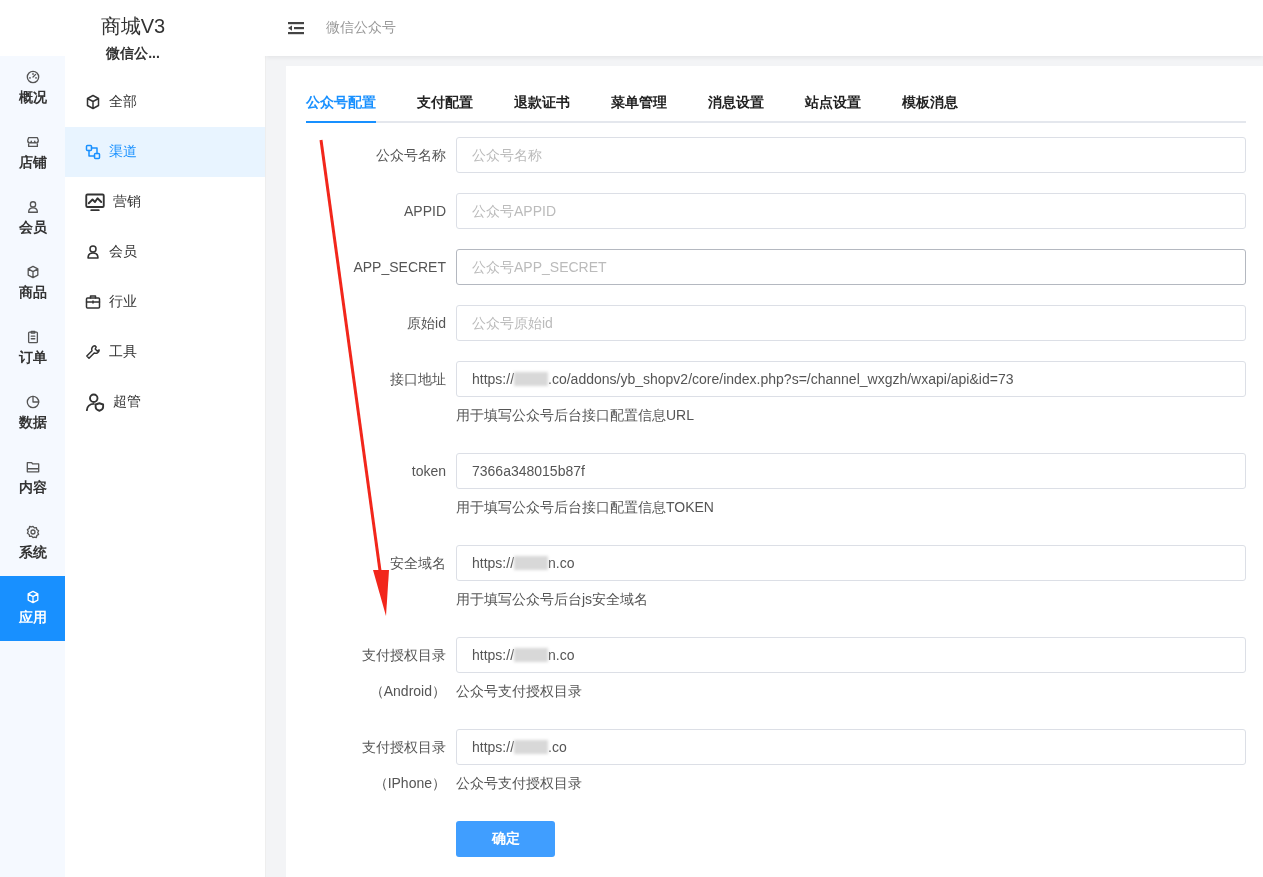 The height and width of the screenshot is (877, 1263). Describe the element at coordinates (418, 563) in the screenshot. I see `field-label: 安全域名` at that location.